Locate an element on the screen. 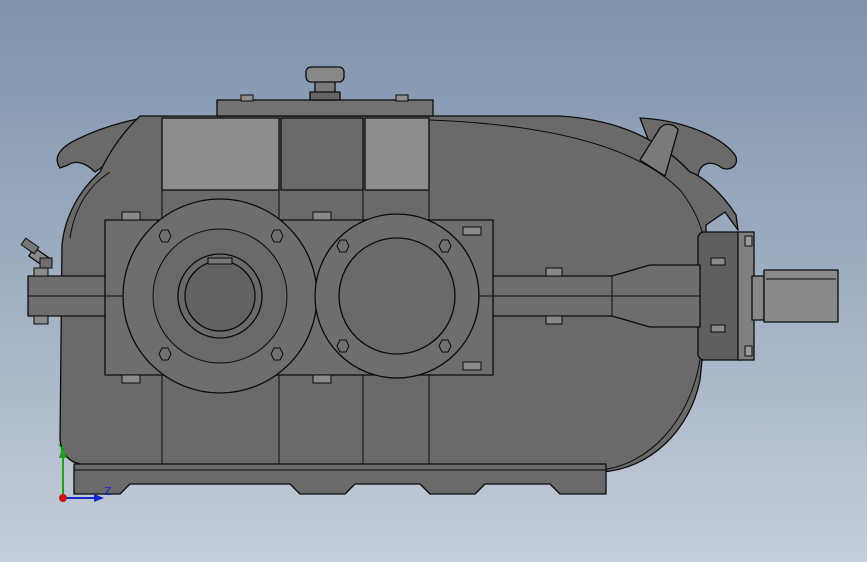 Image resolution: width=867 pixels, height=562 pixels. input-shaft-assembly is located at coordinates (788, 296).